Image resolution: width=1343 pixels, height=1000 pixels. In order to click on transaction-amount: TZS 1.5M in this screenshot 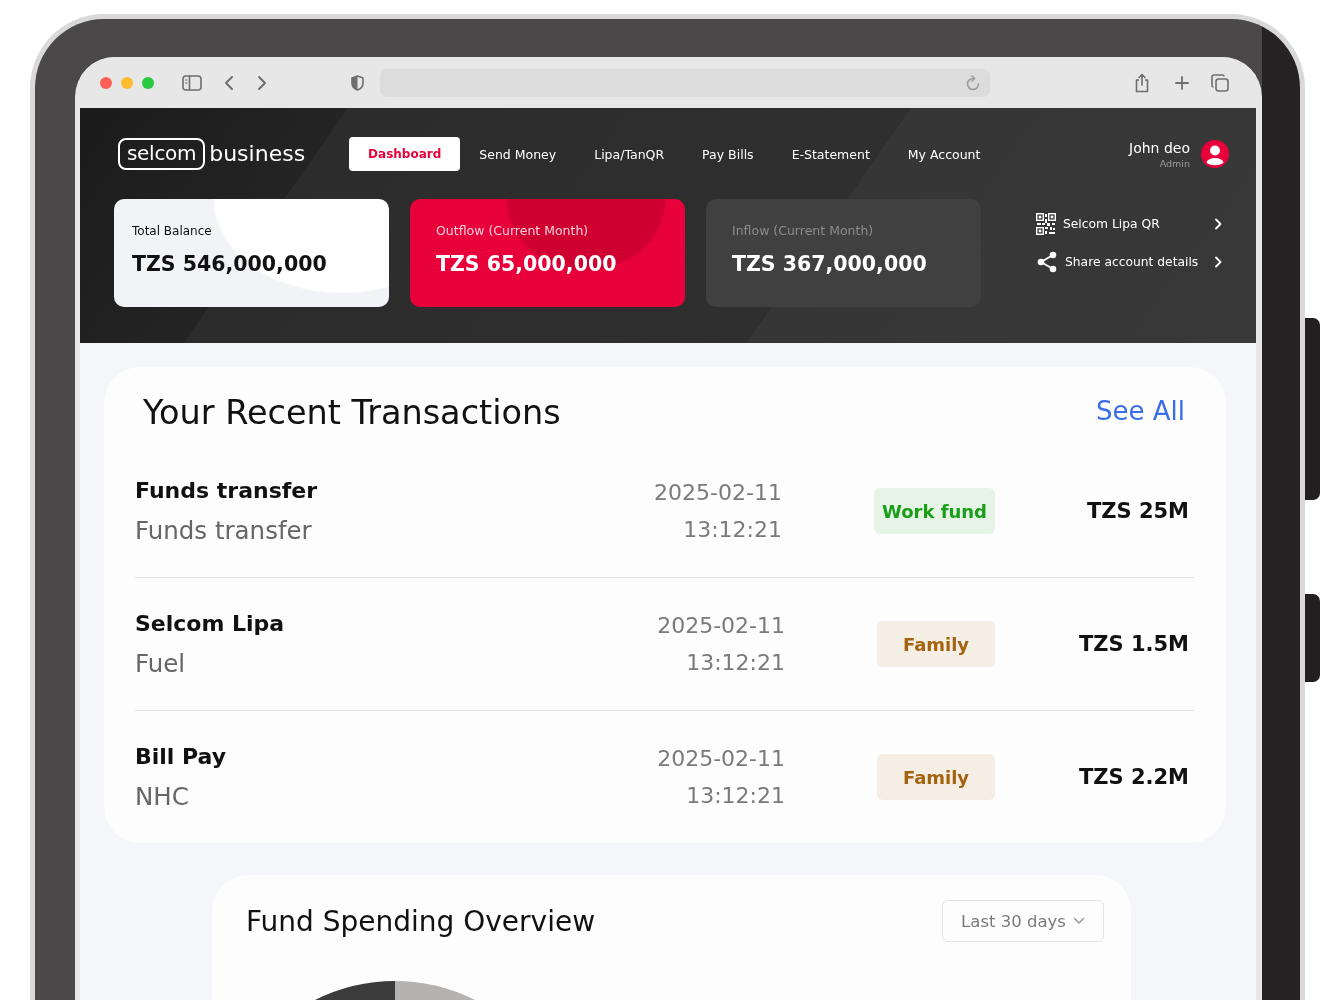, I will do `click(1133, 644)`.